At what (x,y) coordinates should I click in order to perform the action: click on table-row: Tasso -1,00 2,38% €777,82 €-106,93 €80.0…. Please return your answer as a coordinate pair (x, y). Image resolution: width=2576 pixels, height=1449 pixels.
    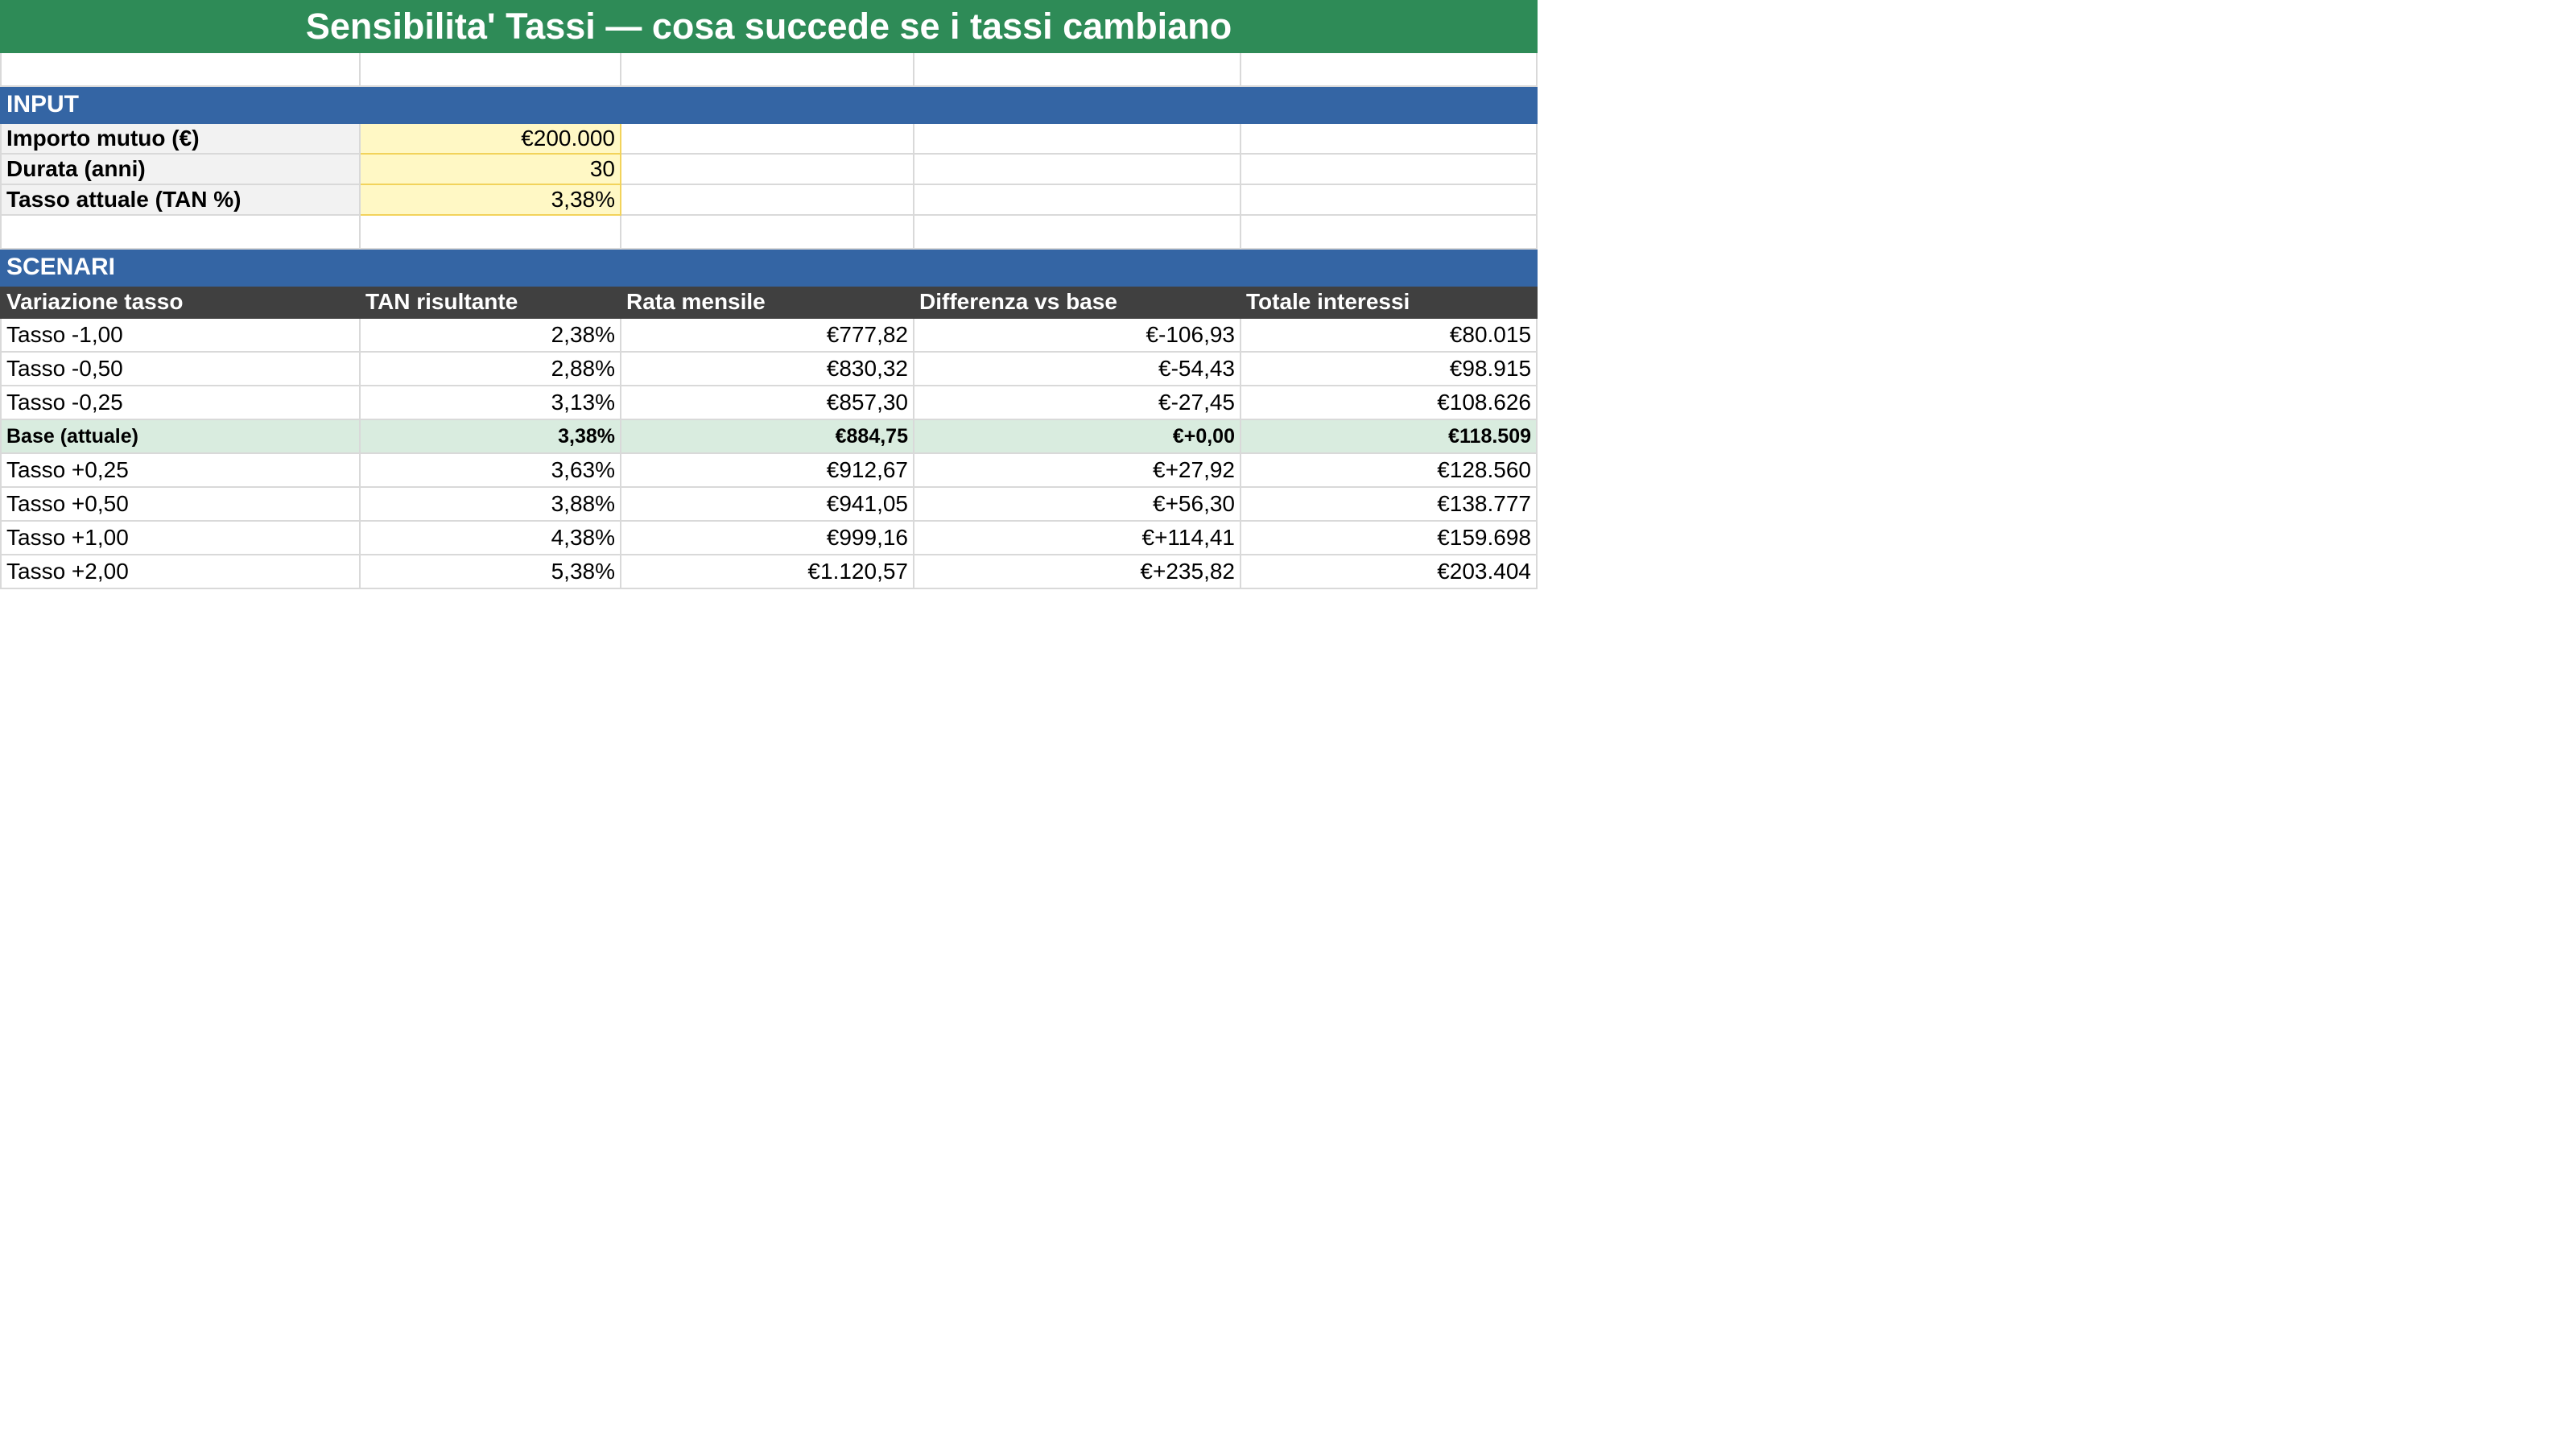
    Looking at the image, I should click on (769, 335).